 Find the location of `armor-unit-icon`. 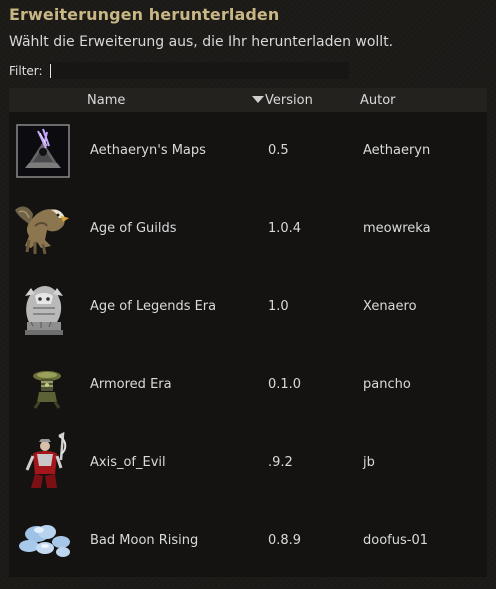

armor-unit-icon is located at coordinates (44, 385).